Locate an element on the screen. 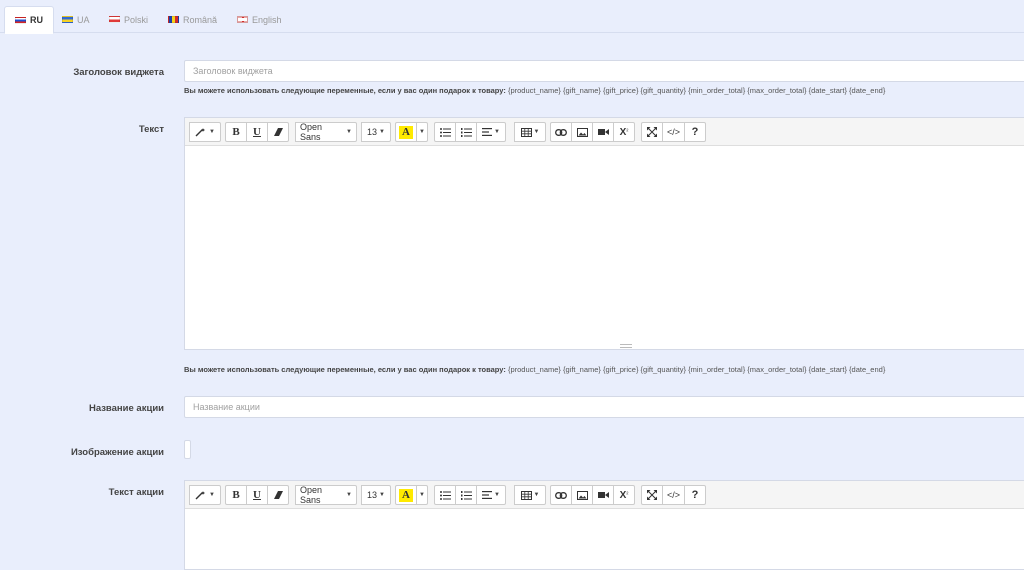 The width and height of the screenshot is (1024, 570). russia-flag-icon is located at coordinates (20, 20).